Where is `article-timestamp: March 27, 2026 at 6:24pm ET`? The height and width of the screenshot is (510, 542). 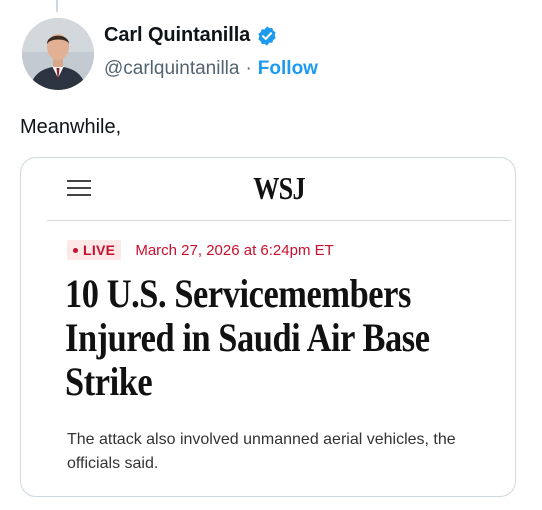
article-timestamp: March 27, 2026 at 6:24pm ET is located at coordinates (234, 250).